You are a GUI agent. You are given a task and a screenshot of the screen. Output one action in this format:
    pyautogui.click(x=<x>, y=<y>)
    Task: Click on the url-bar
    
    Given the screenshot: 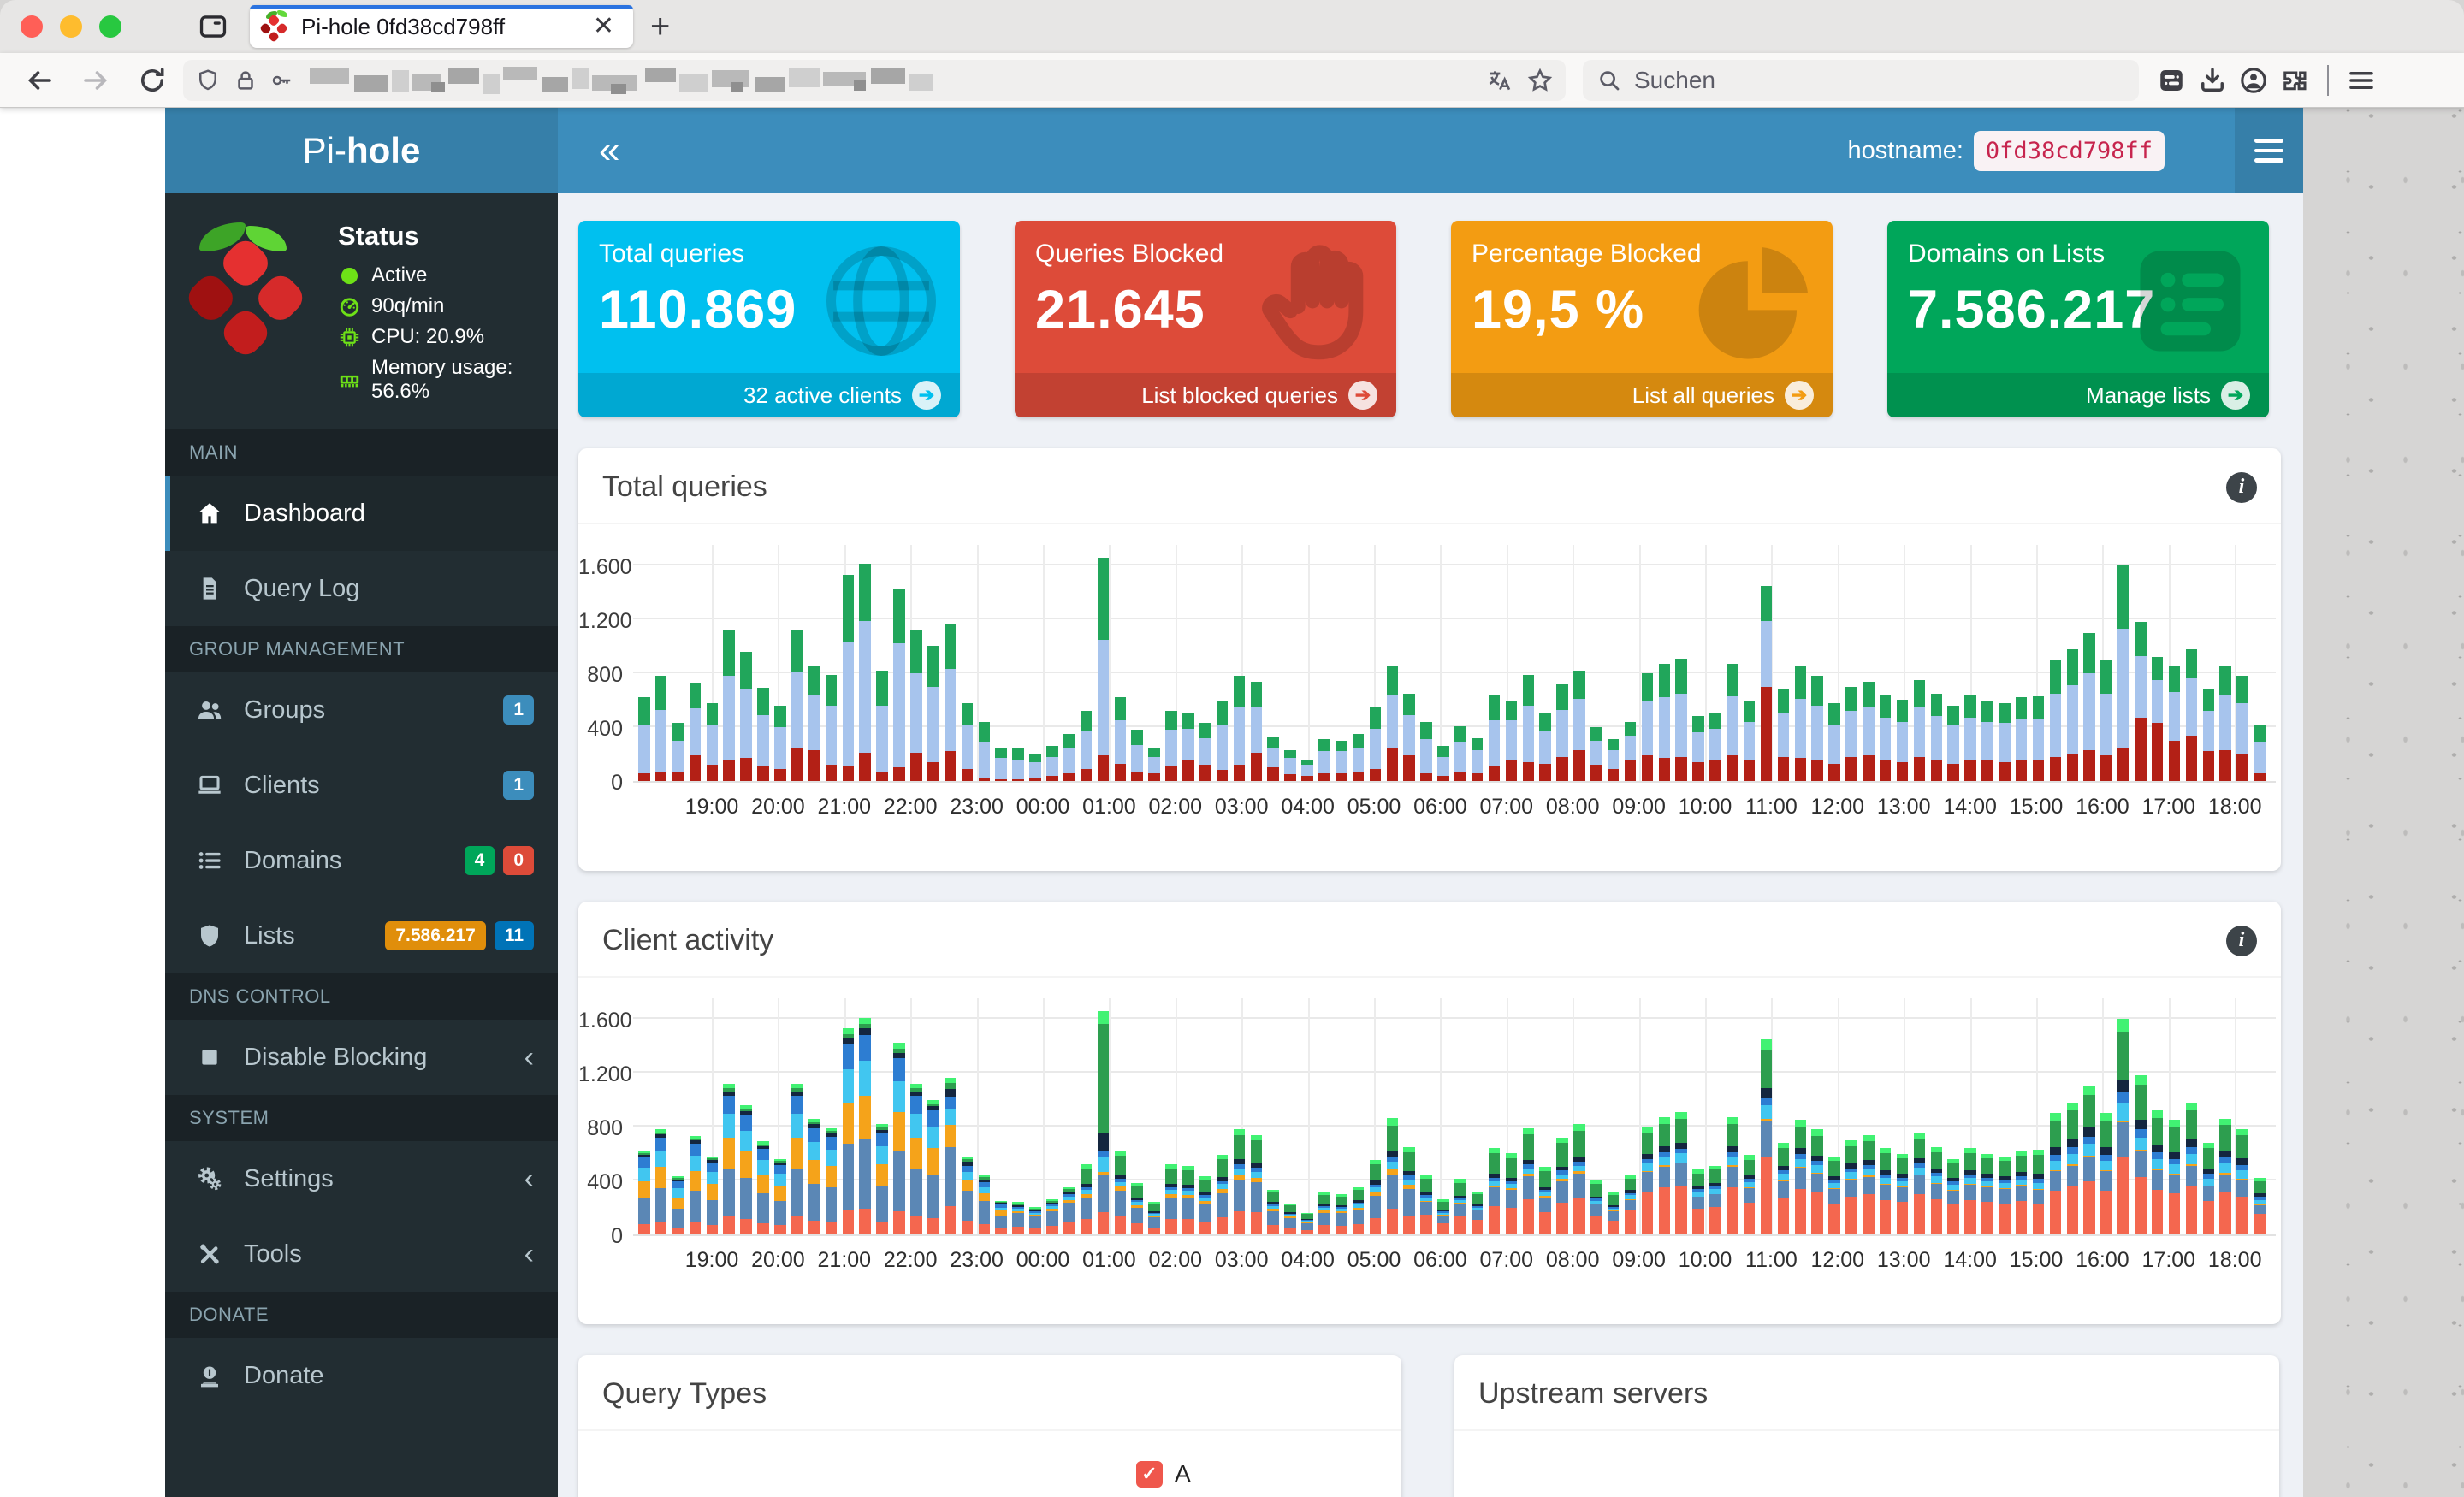 What is the action you would take?
    pyautogui.click(x=874, y=80)
    